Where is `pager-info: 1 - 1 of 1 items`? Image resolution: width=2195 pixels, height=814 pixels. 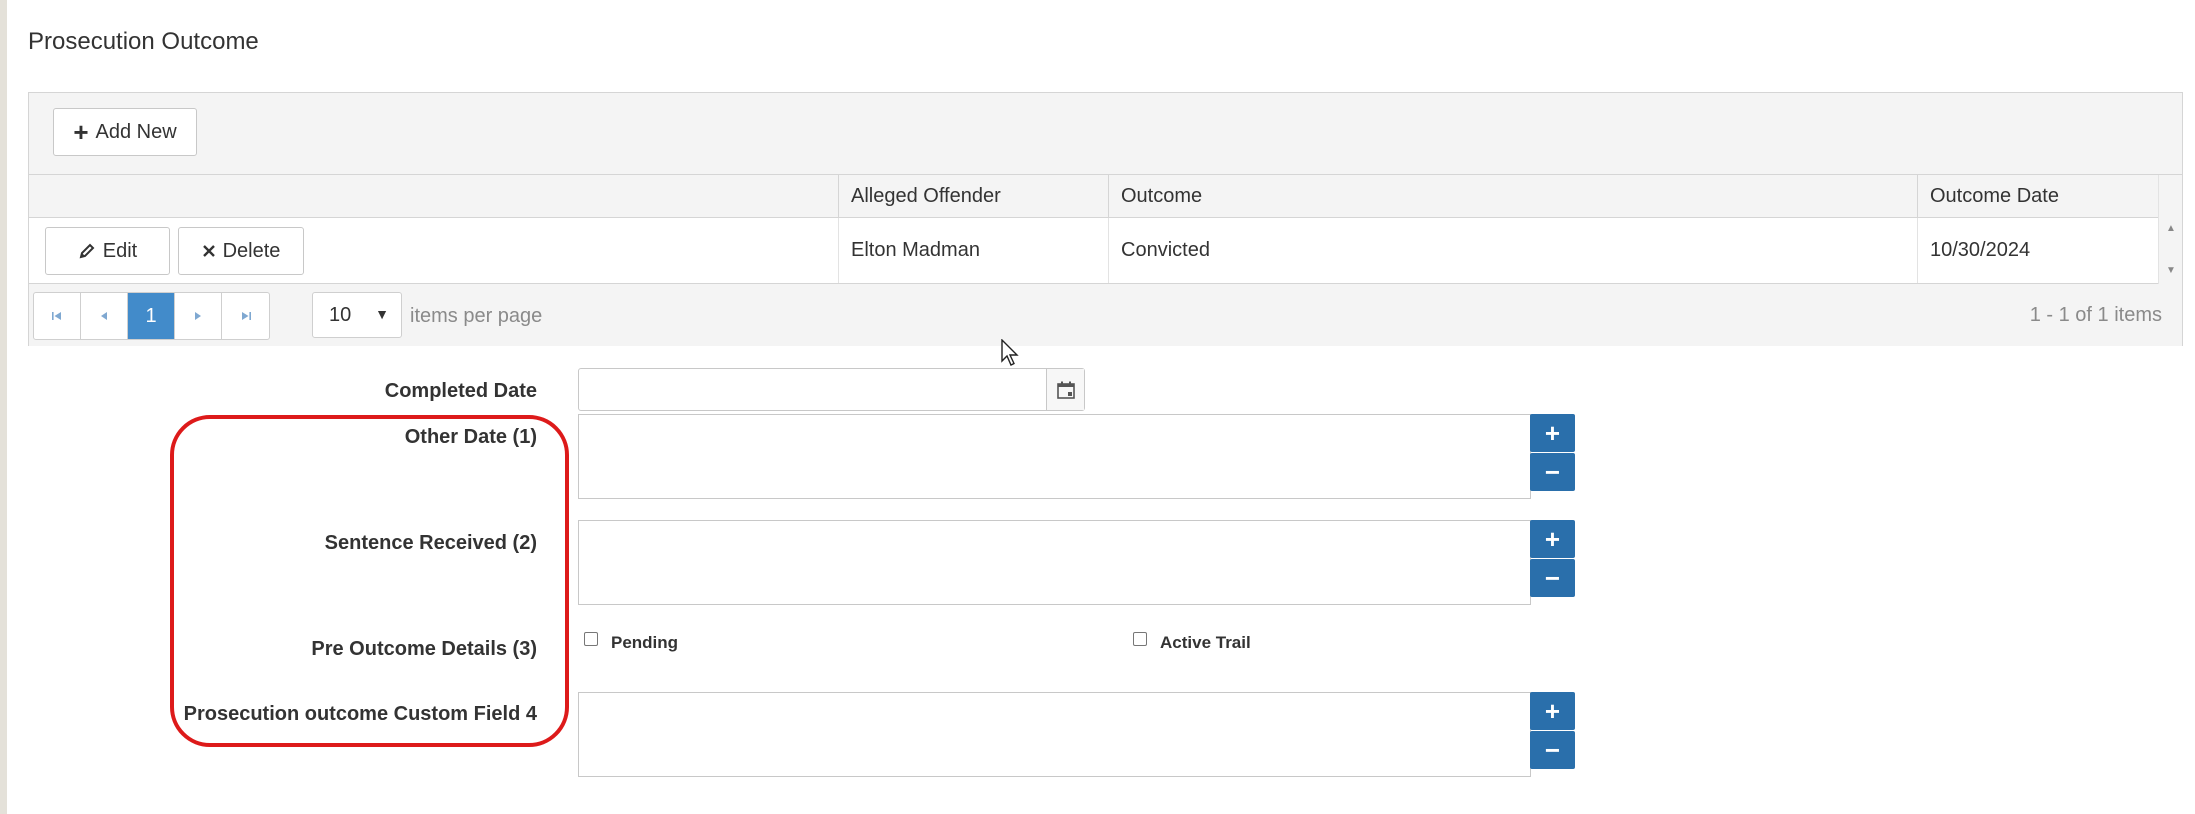 pager-info: 1 - 1 of 1 items is located at coordinates (2095, 315).